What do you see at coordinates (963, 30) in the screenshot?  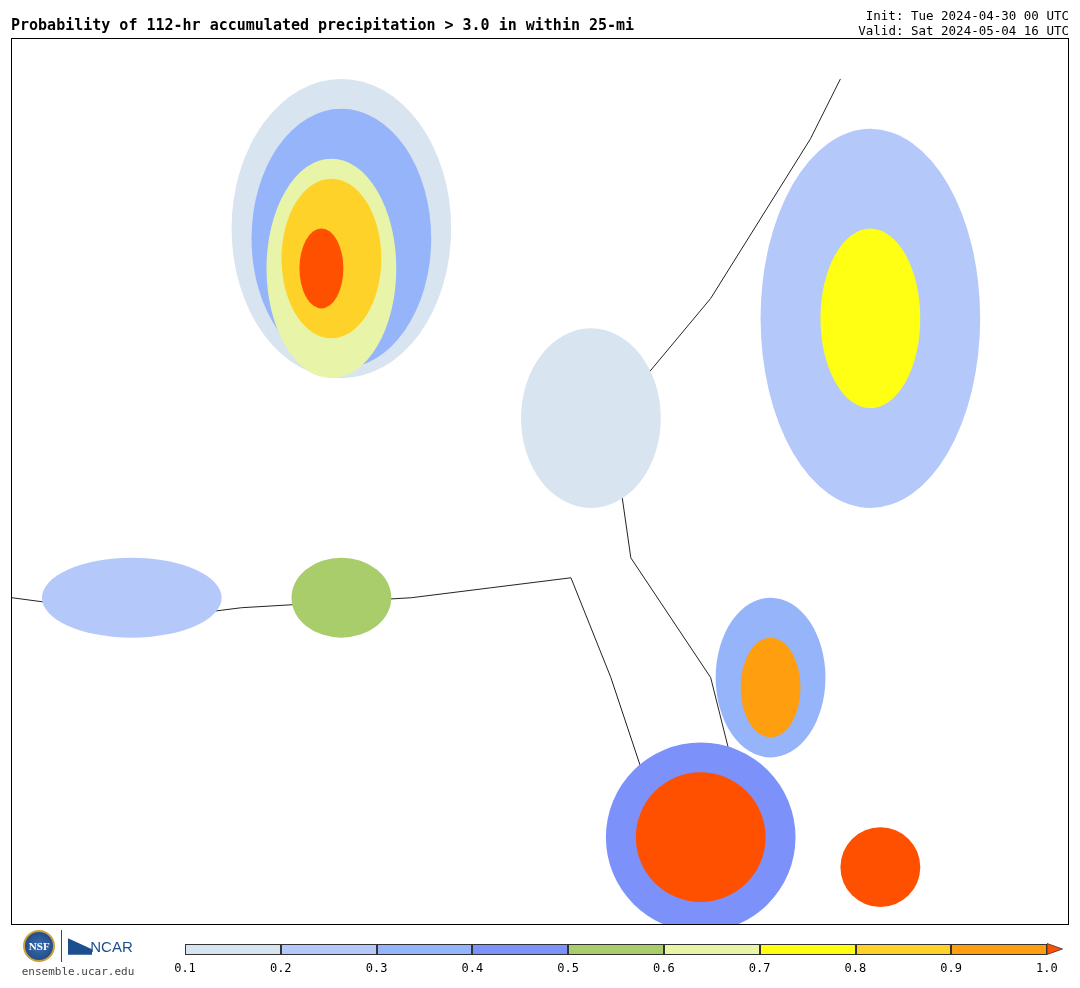 I see `valid-time: Valid: Sat 2024-05-04 16 UTC` at bounding box center [963, 30].